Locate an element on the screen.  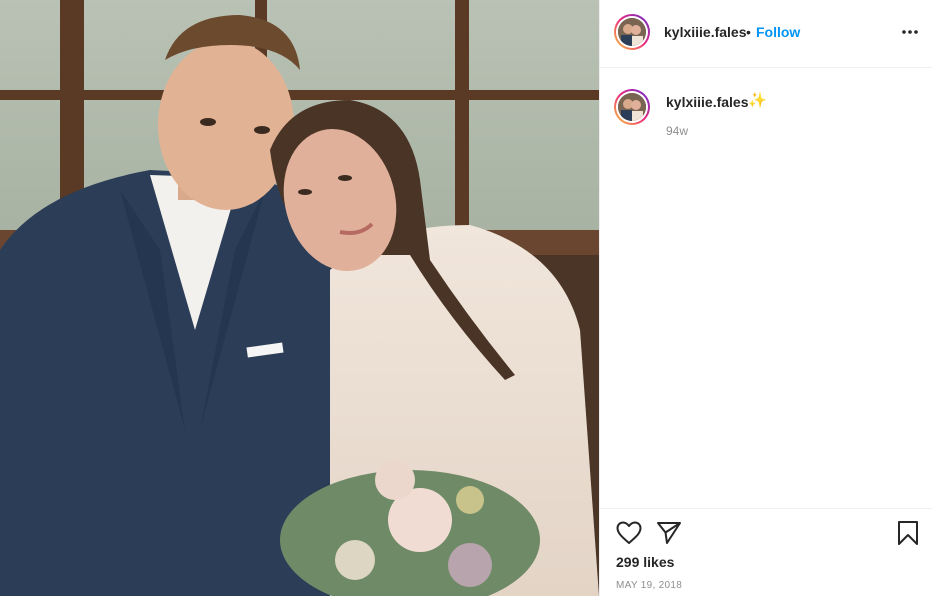
header-username: kylxiiie.fales is located at coordinates (705, 32).